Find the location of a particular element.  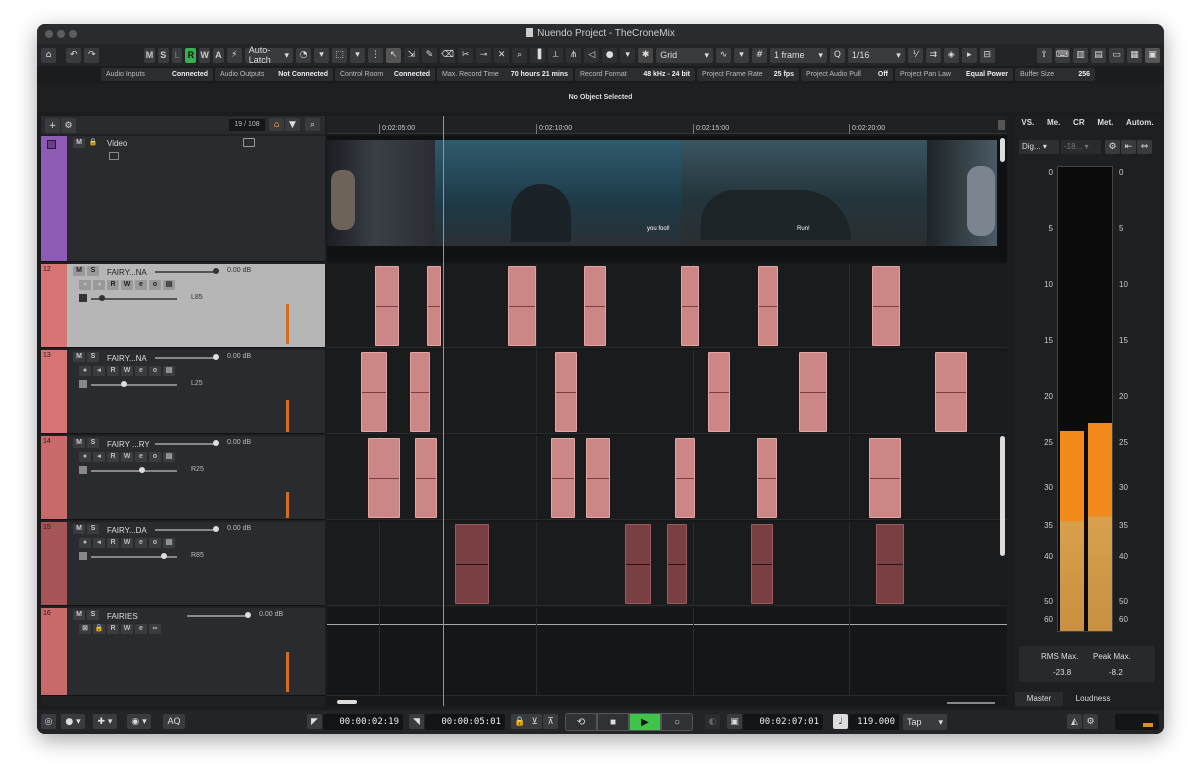

track-15: 15 M S FAIRY...DA 0.00 dB ● ◂ R W e o ▤ is located at coordinates (183, 564).